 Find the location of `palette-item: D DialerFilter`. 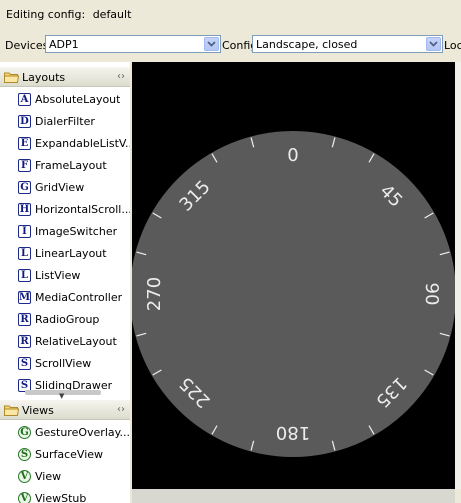

palette-item: D DialerFilter is located at coordinates (74, 121).